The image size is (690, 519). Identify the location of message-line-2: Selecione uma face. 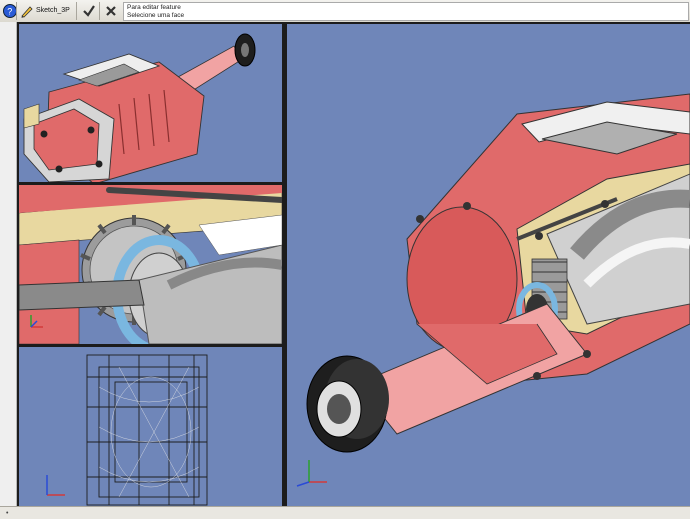
(156, 15).